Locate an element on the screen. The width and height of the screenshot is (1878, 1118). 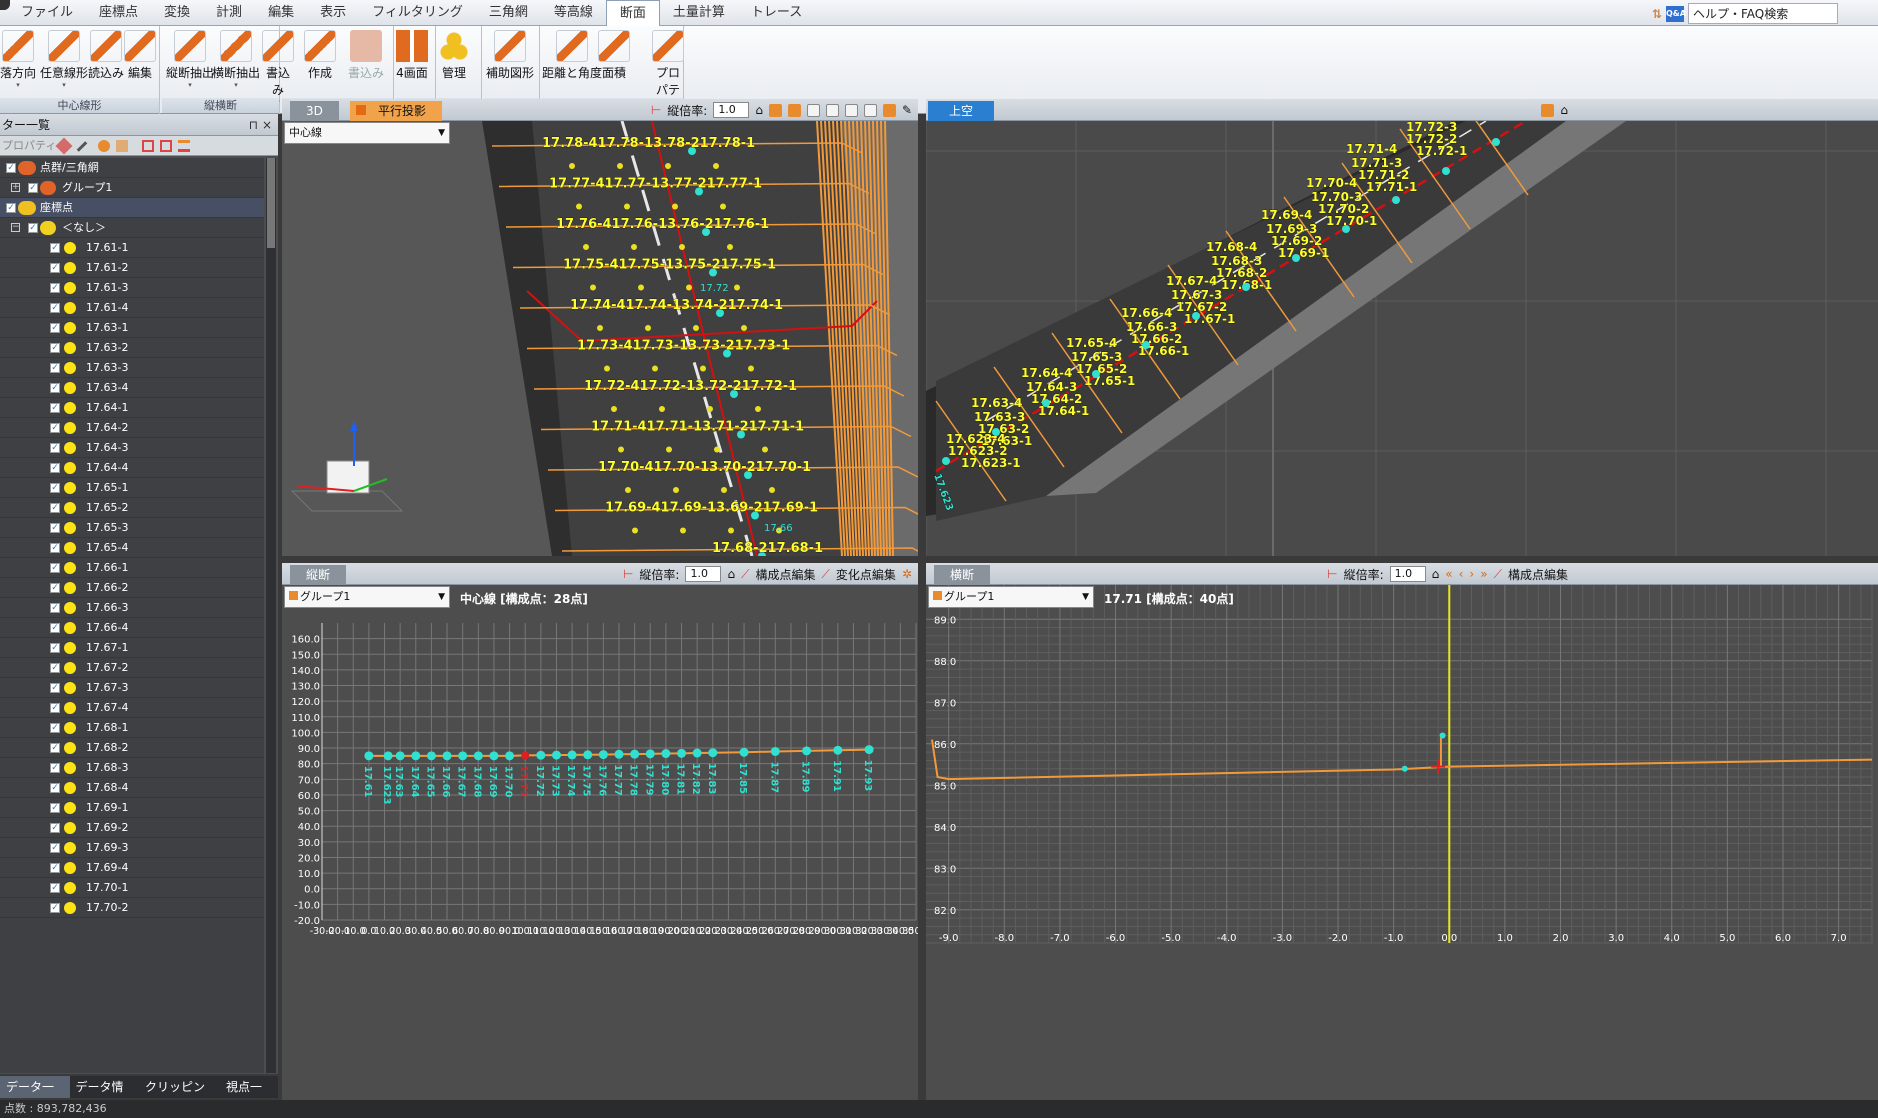
menu-tab-2: 変換 is located at coordinates (177, 13).